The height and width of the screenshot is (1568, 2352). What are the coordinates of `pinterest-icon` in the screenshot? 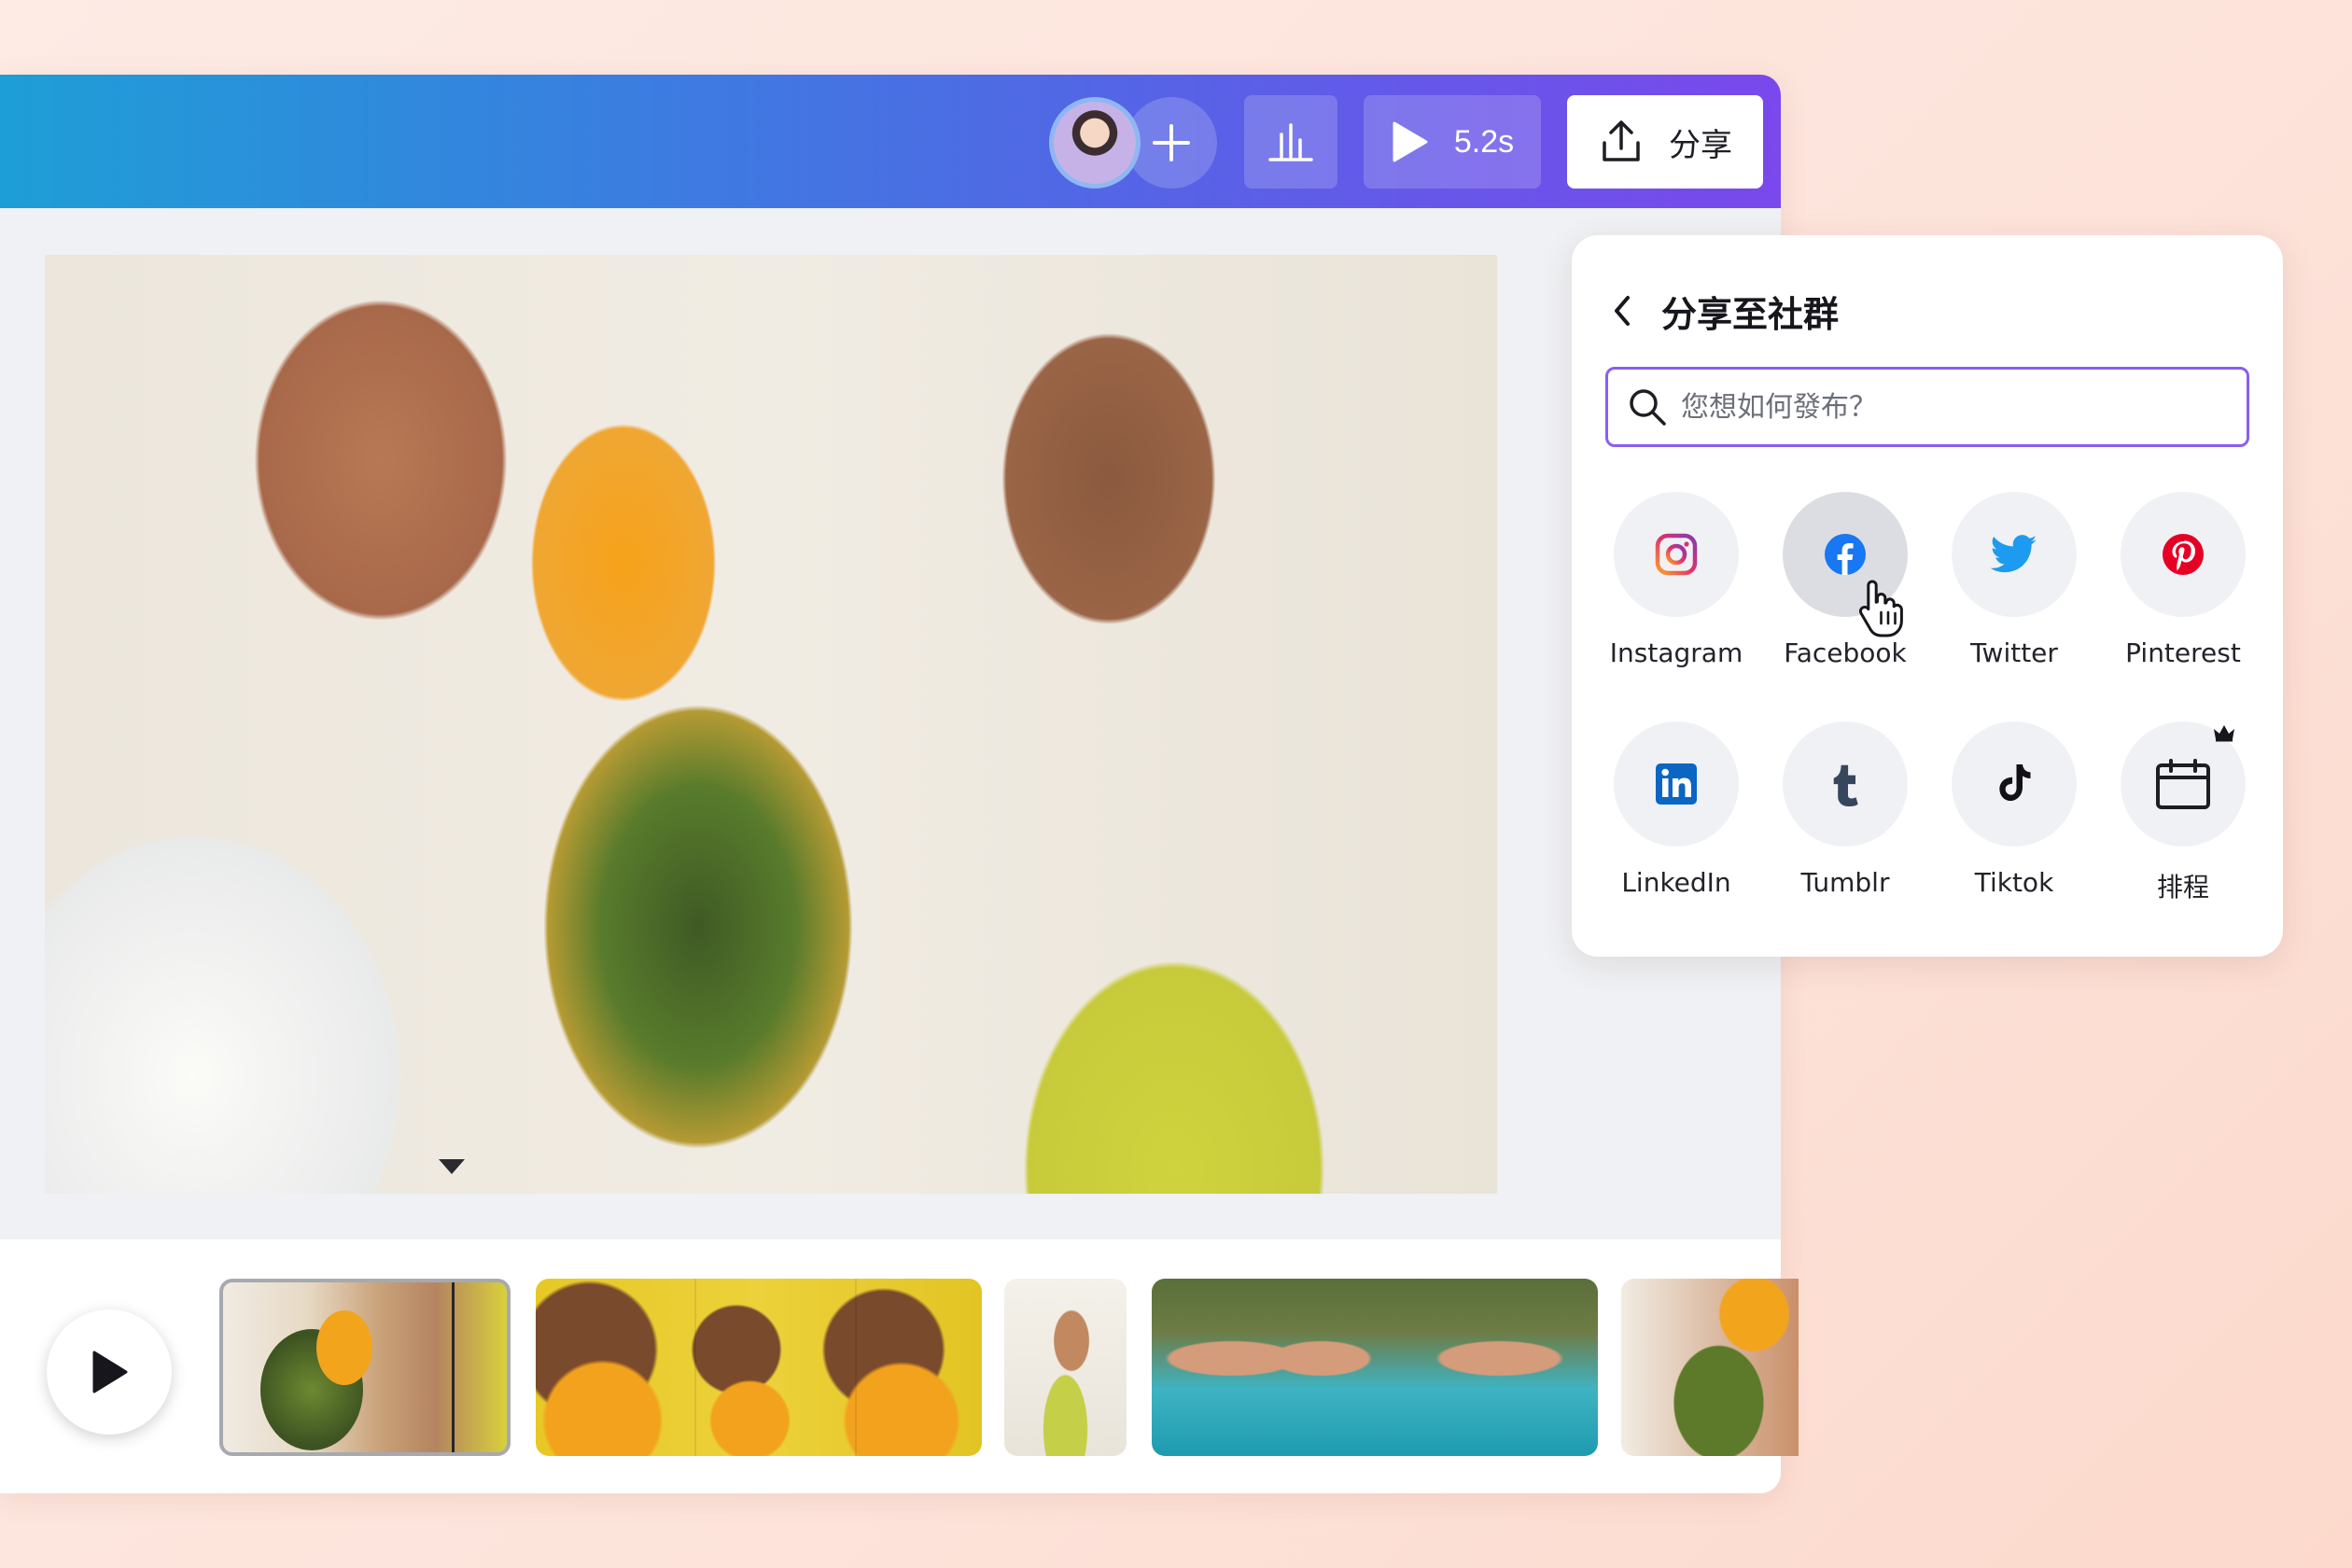 It's located at (2183, 554).